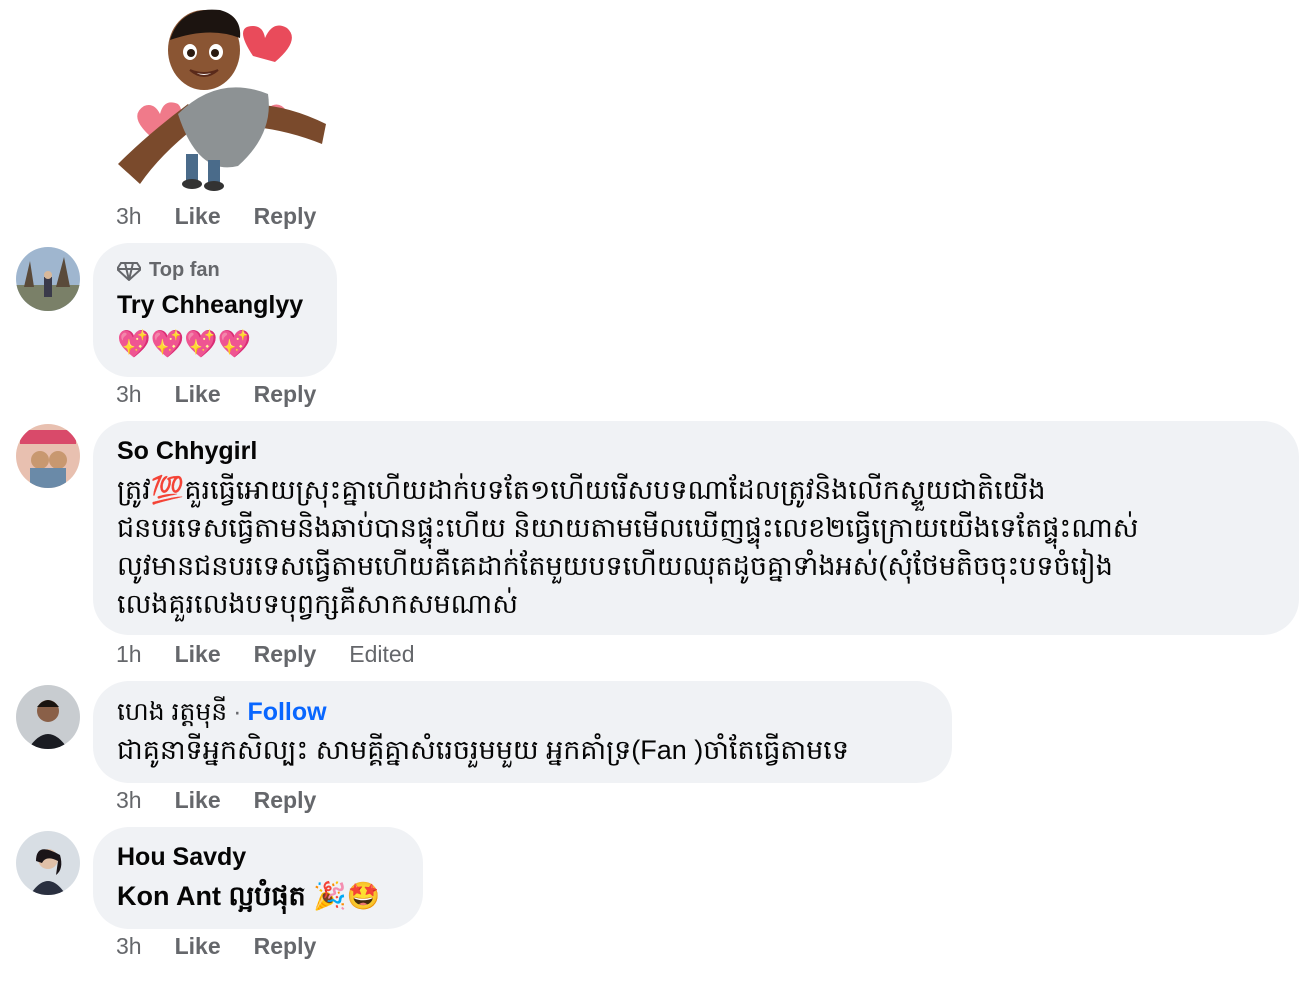  I want to click on comment-text: 💖💖💖💖, so click(184, 344).